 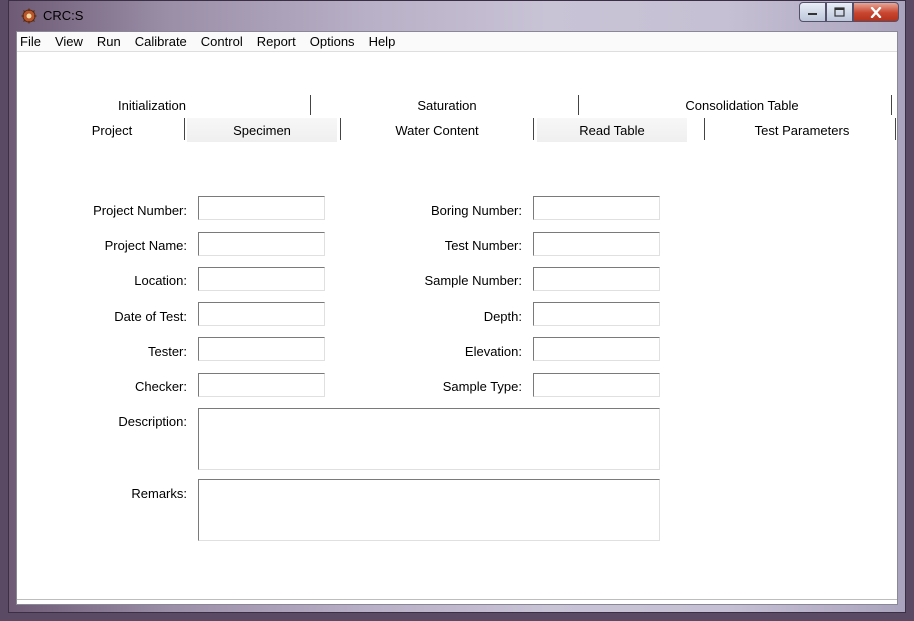 What do you see at coordinates (150, 316) in the screenshot?
I see `date-of-test-label: Date of Test:` at bounding box center [150, 316].